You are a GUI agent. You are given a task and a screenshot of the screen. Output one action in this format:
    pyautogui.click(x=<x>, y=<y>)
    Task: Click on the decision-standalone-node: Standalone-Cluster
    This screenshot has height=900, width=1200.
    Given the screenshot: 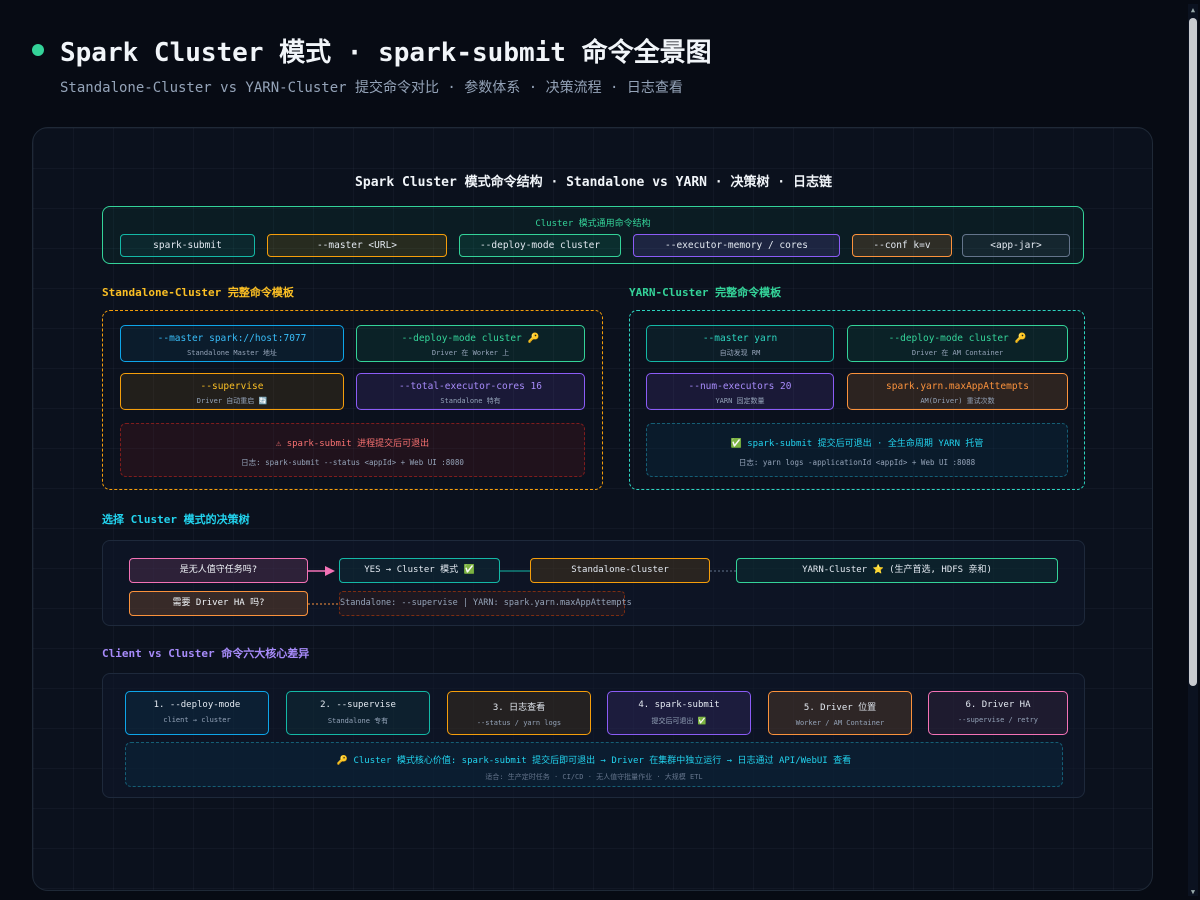 What is the action you would take?
    pyautogui.click(x=620, y=570)
    